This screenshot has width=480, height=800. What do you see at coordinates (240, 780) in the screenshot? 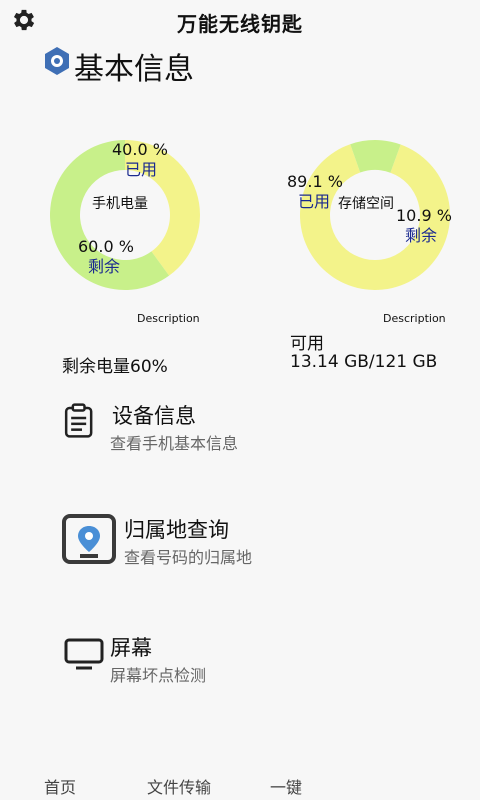
I see `bottom-tab-bar: 首页 文件传输 一键` at bounding box center [240, 780].